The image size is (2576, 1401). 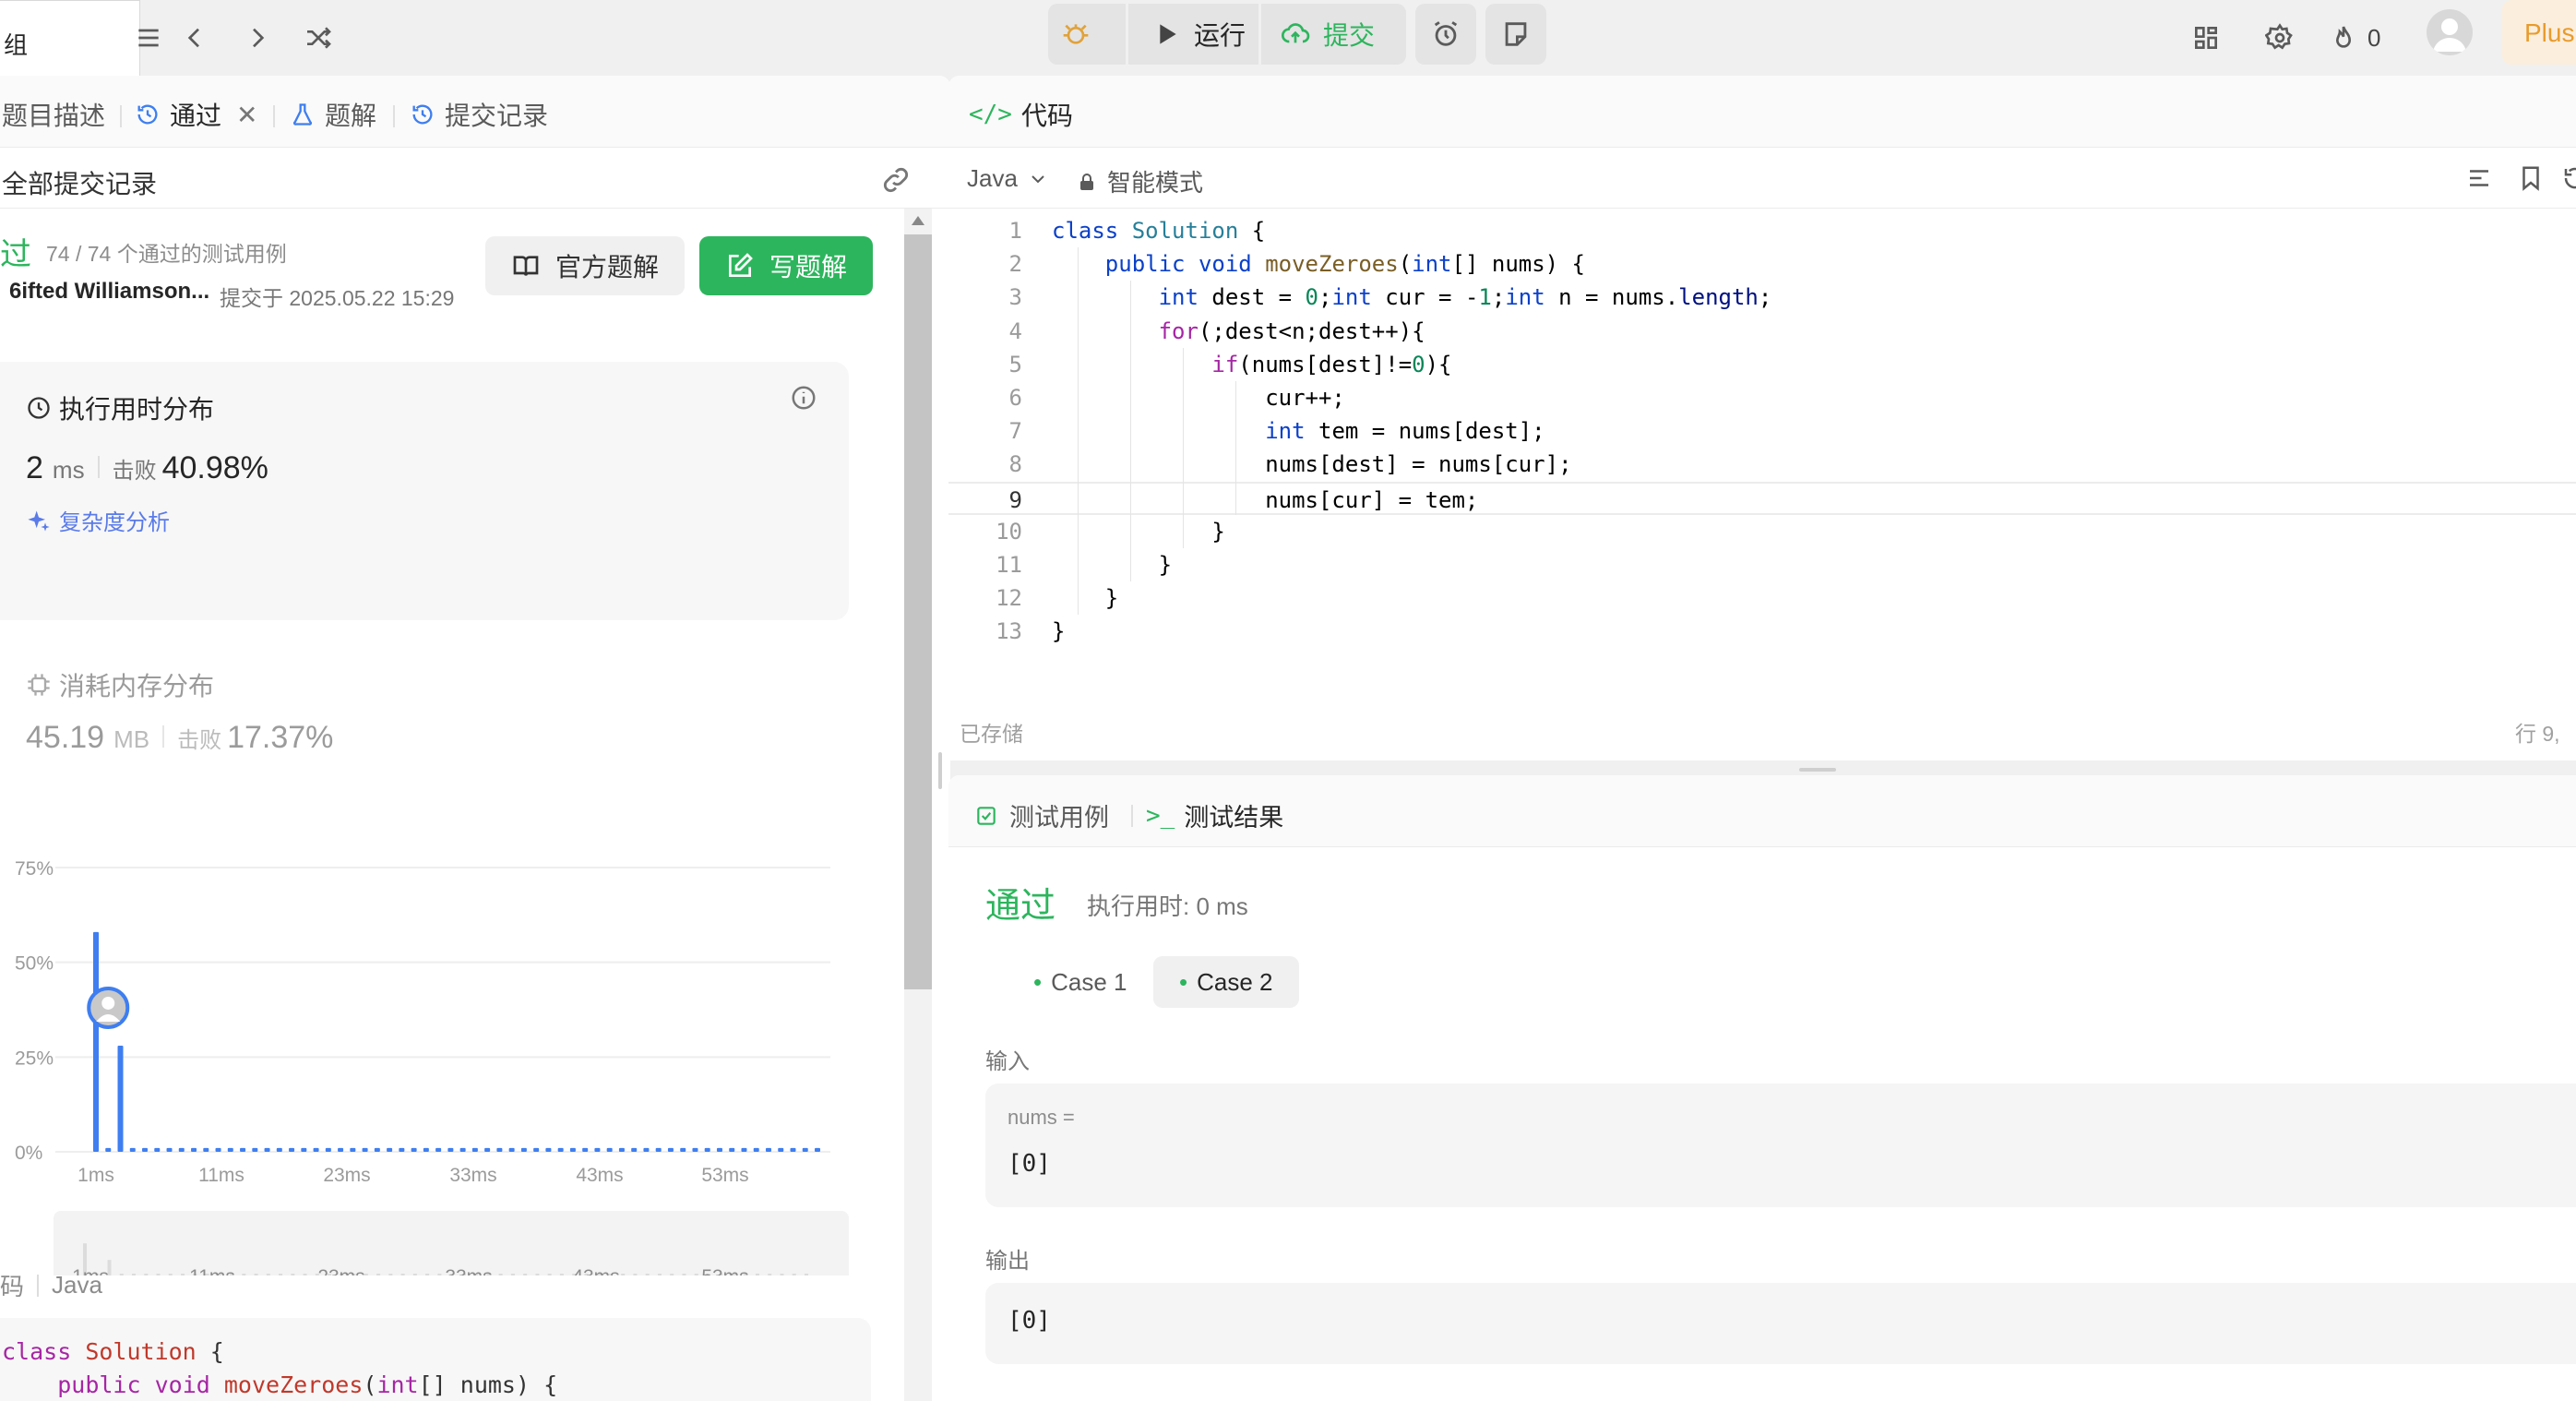 I want to click on tab-test-results: >_ 测试结果, so click(x=1214, y=815).